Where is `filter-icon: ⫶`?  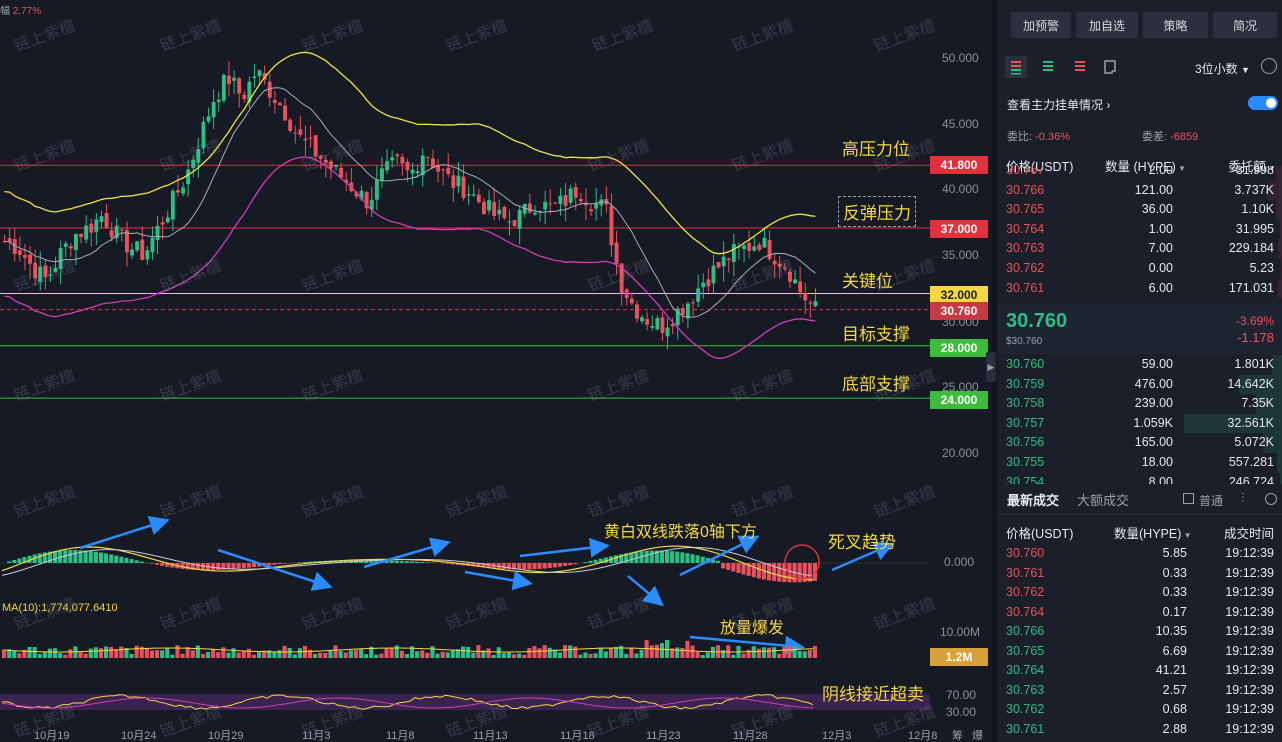
filter-icon: ⫶ is located at coordinates (1242, 498).